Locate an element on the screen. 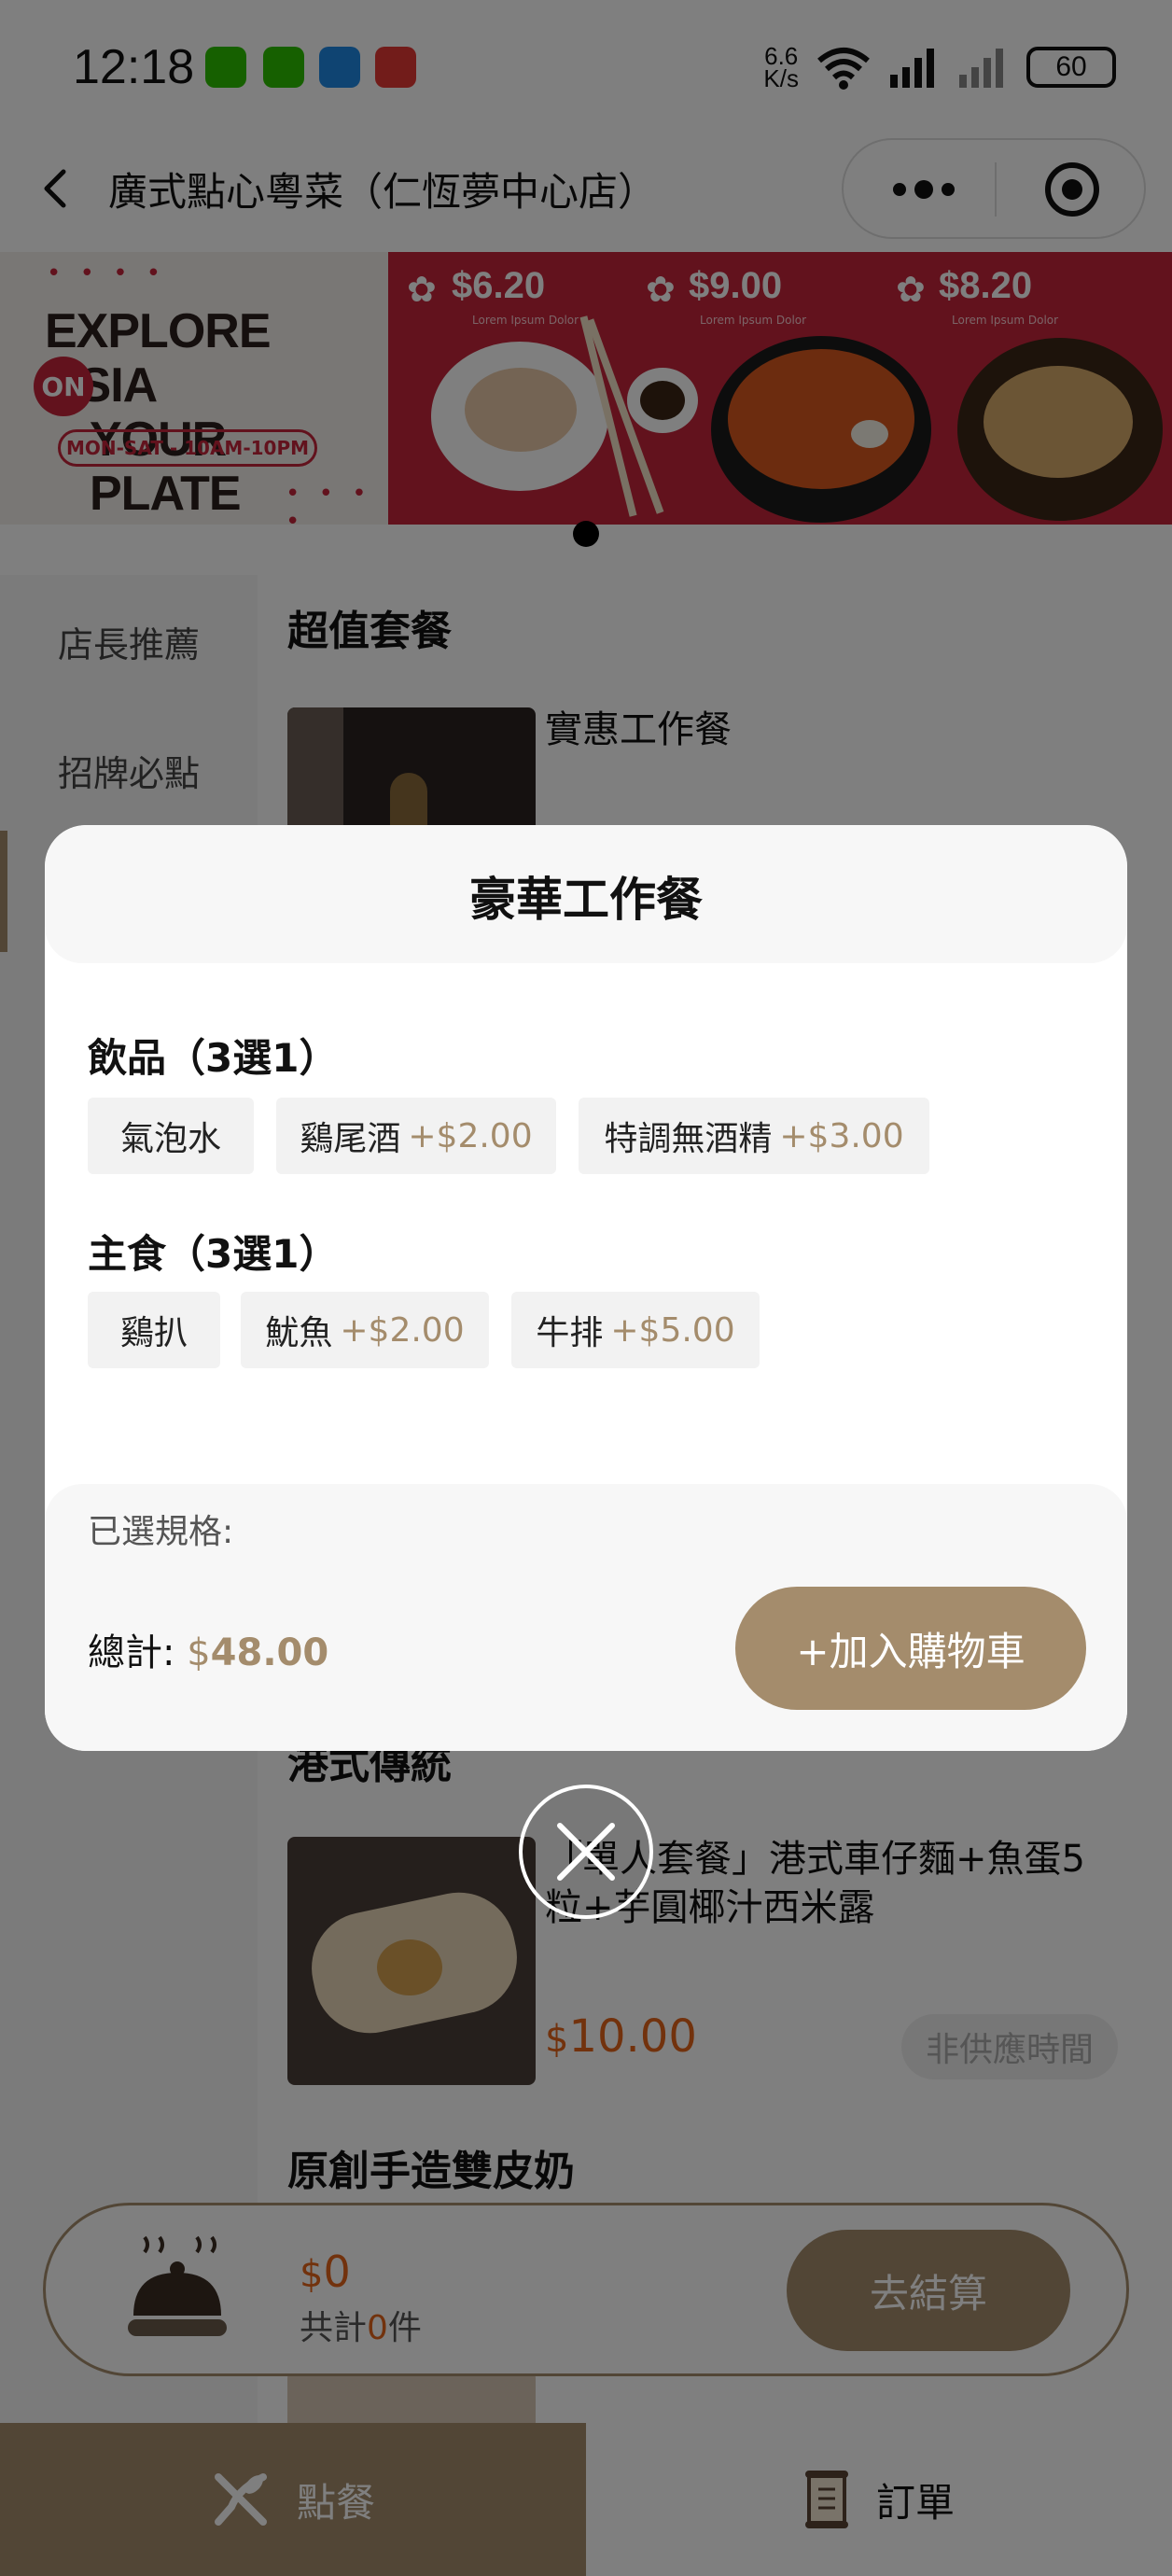 This screenshot has width=1172, height=2576. option-name: 魷魚 is located at coordinates (299, 1333).